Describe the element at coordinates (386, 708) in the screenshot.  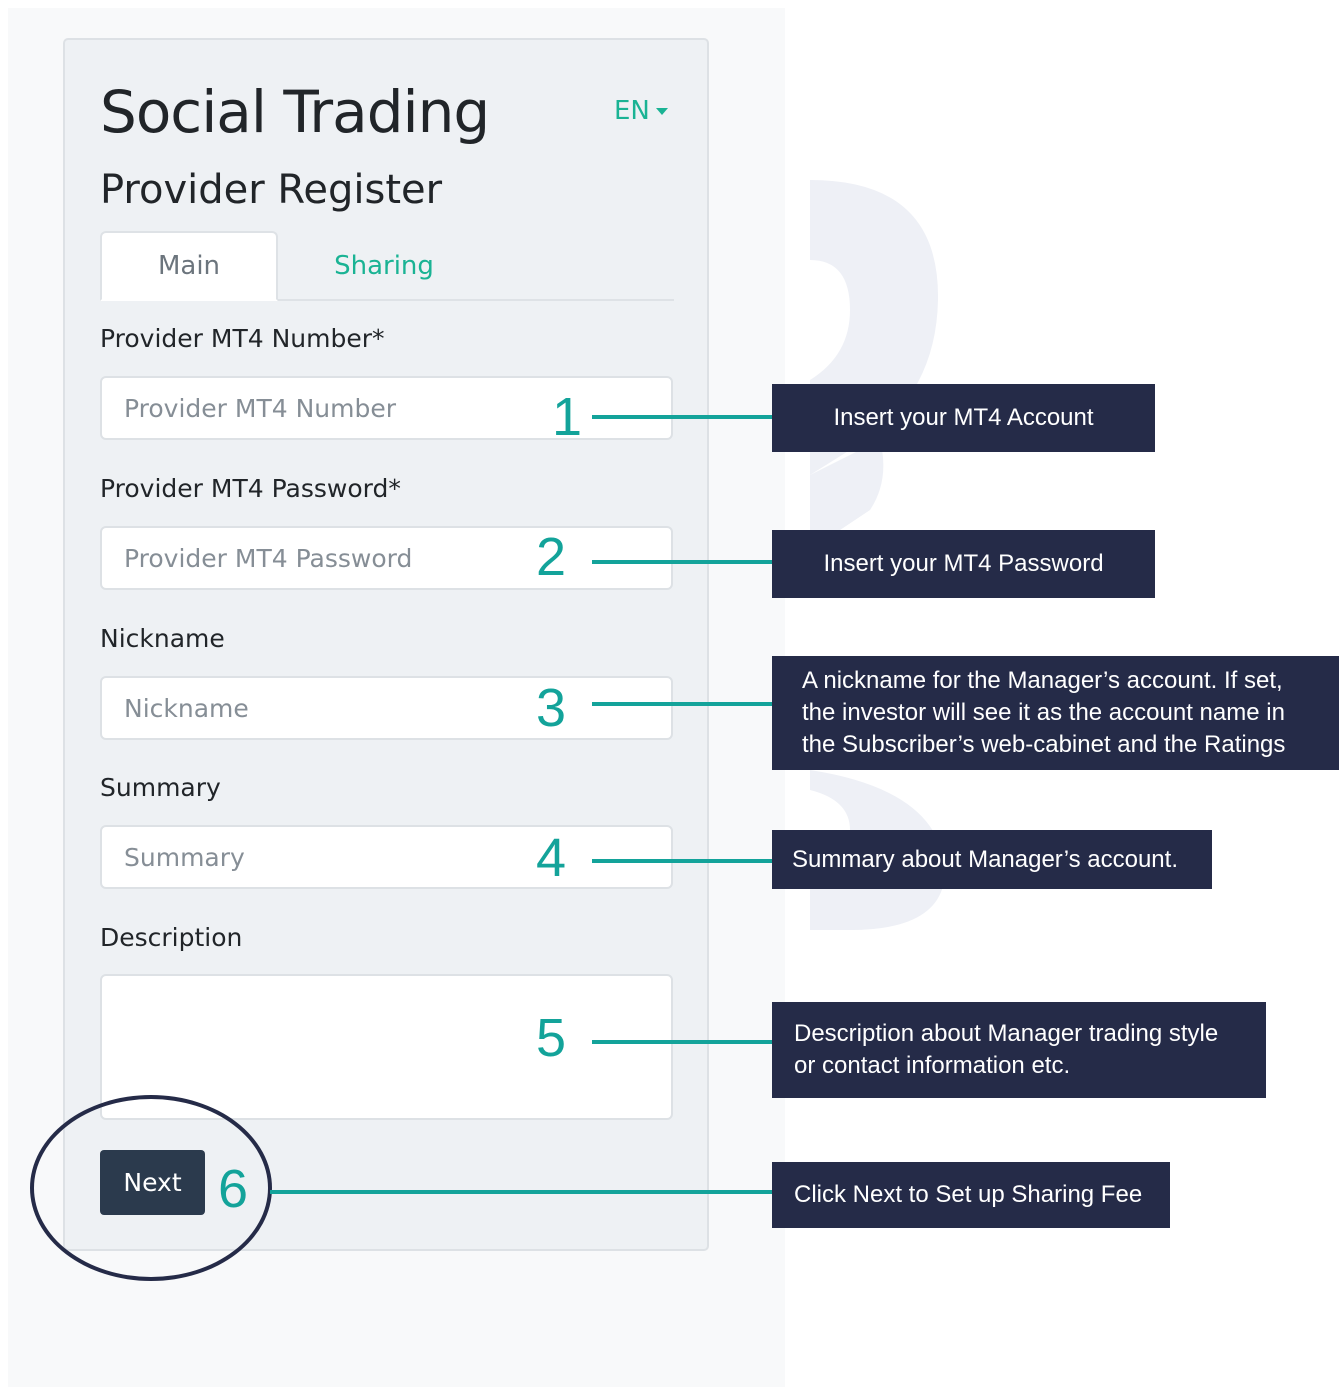
I see `nickname-input` at that location.